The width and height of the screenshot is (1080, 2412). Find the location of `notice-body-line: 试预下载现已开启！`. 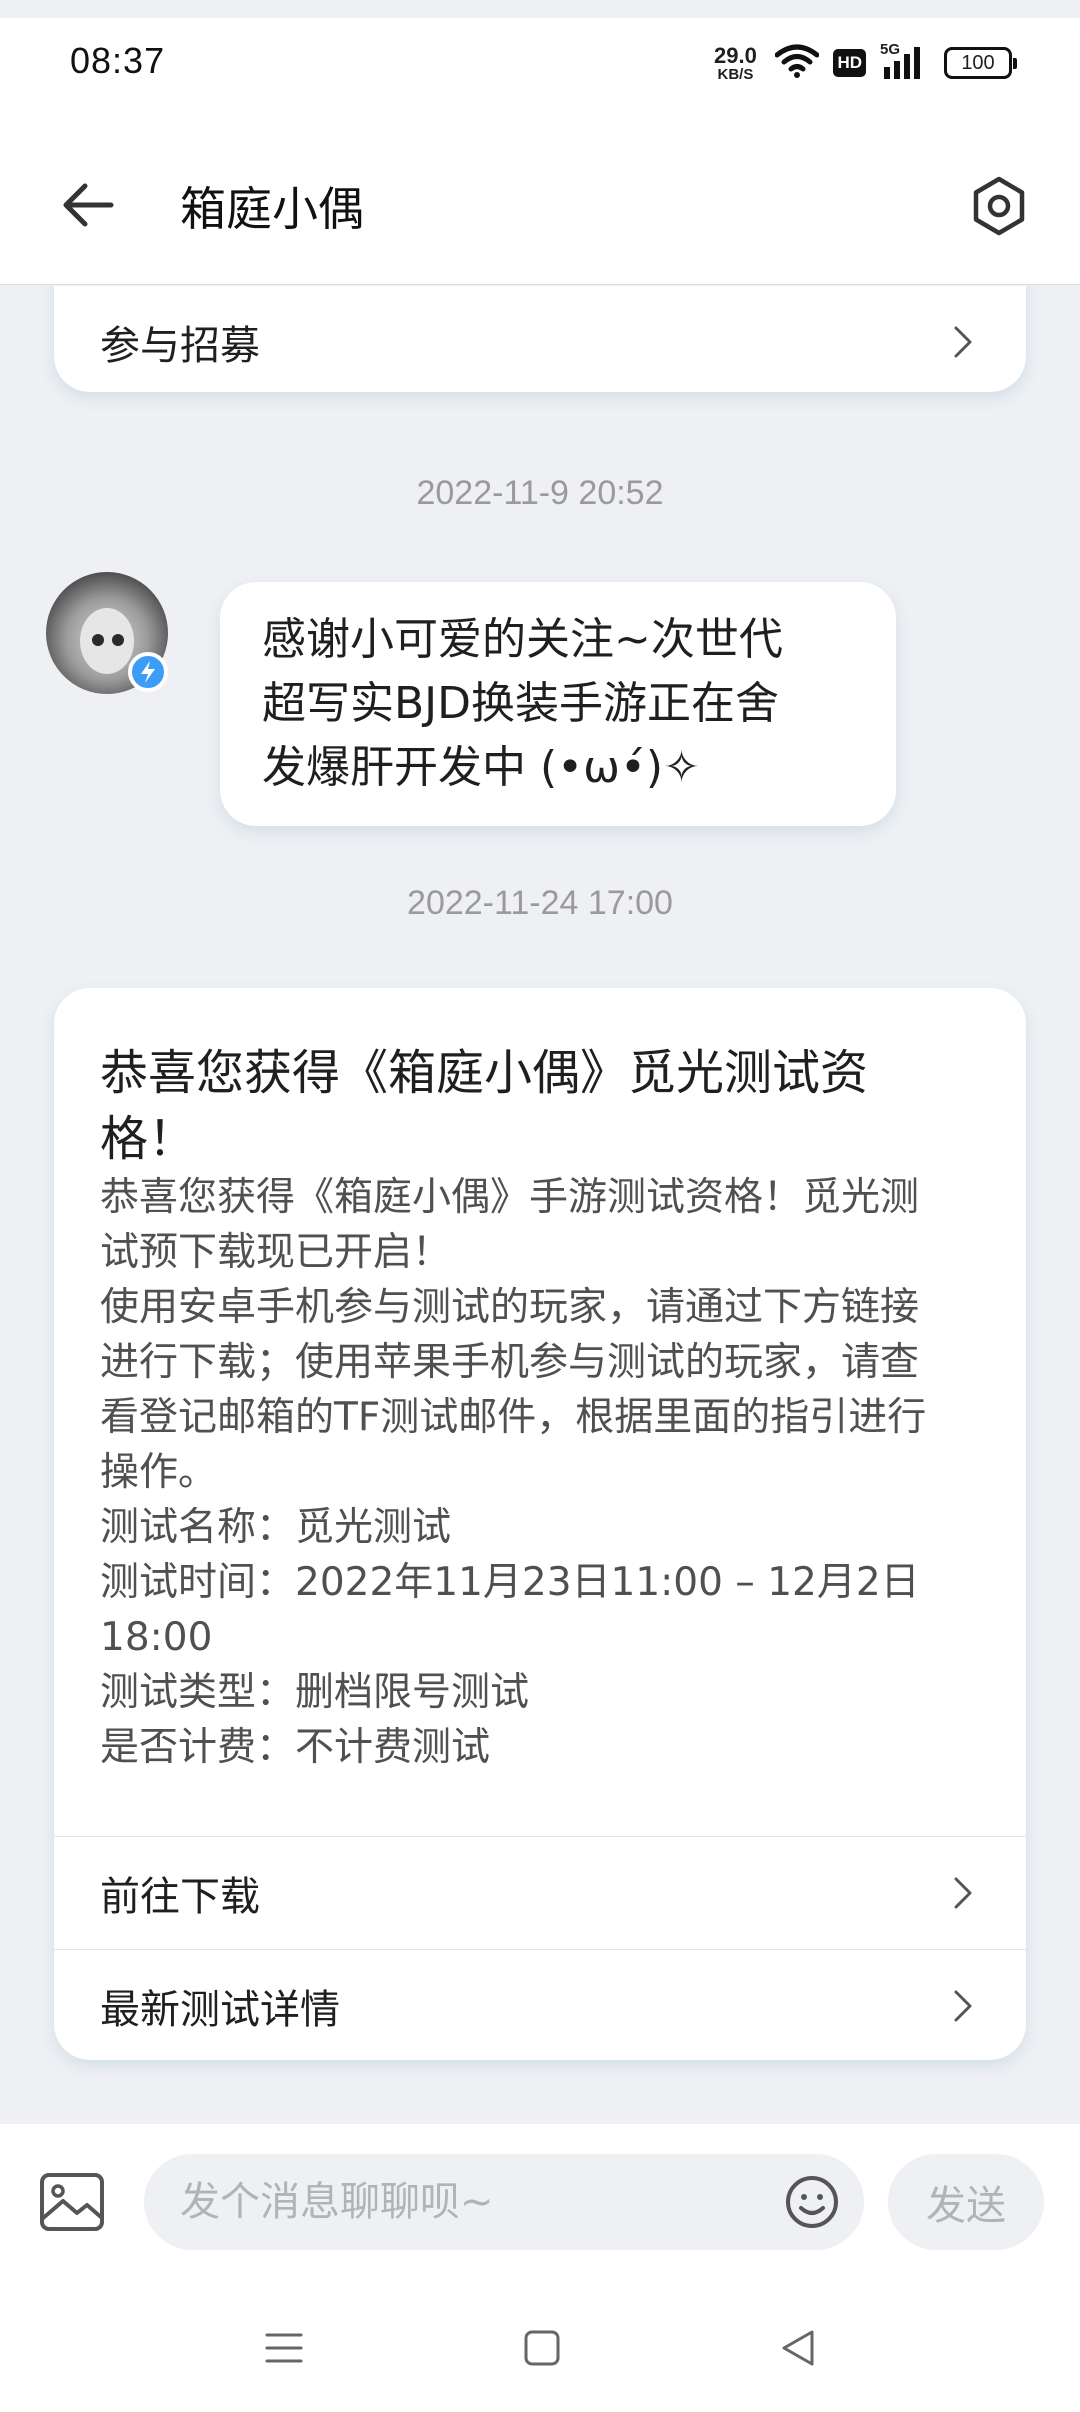

notice-body-line: 试预下载现已开启！ is located at coordinates (276, 1252).